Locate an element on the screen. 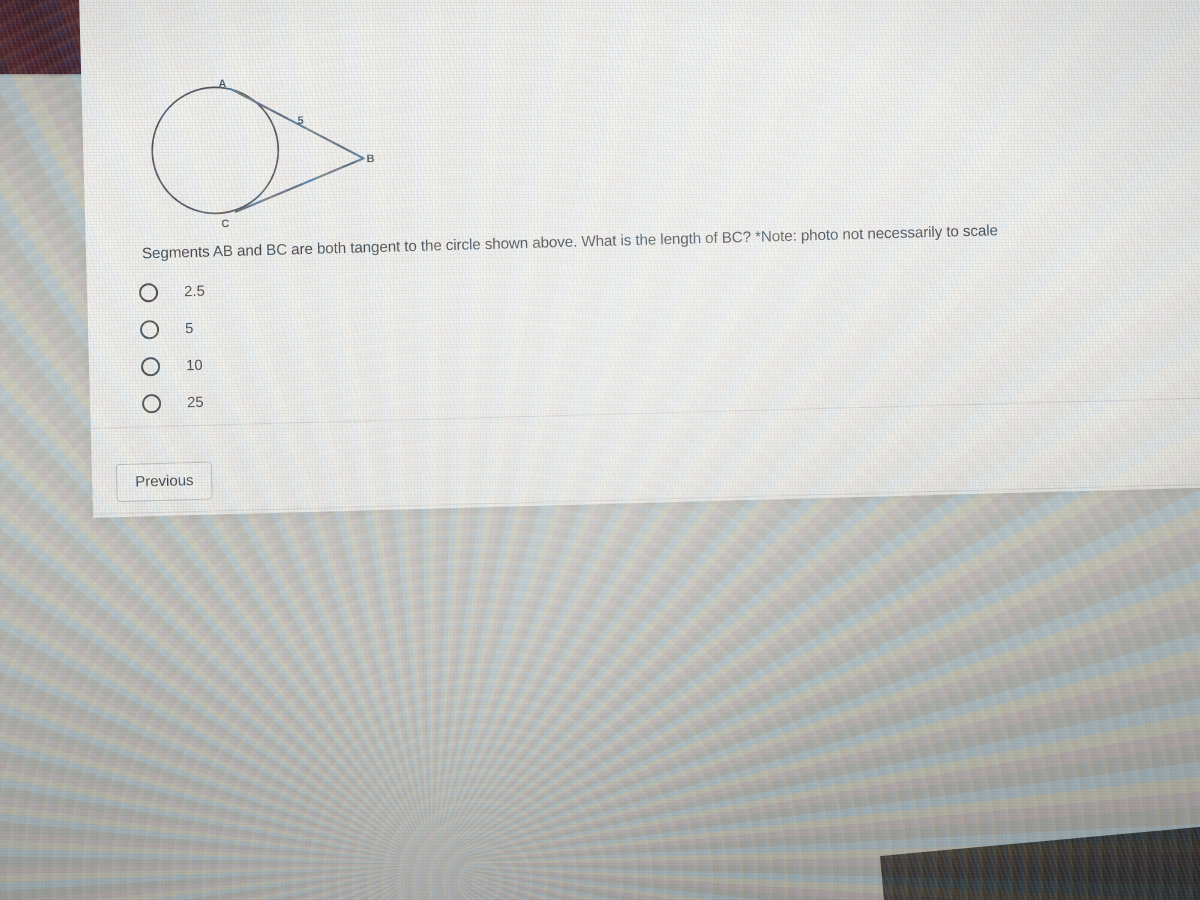 Image resolution: width=1200 pixels, height=900 pixels. answer-options-group: 2.5 5 10 25 is located at coordinates (173, 348).